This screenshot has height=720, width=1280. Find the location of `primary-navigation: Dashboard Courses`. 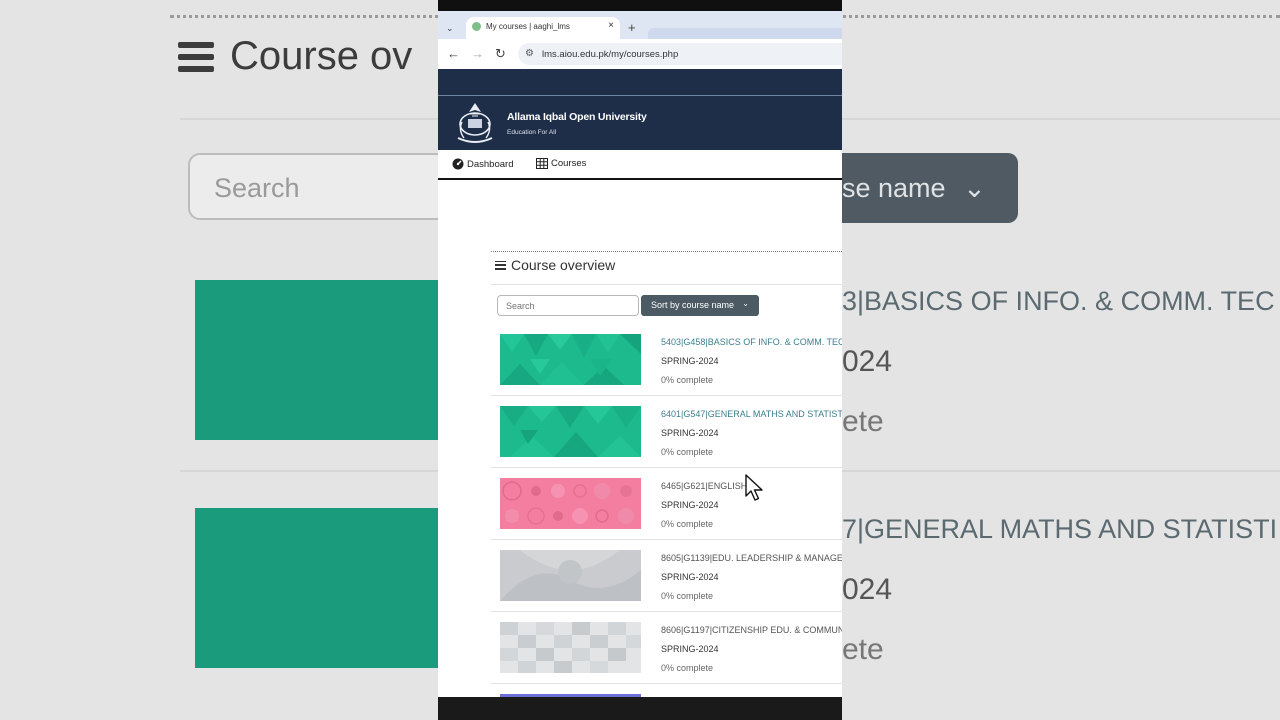

primary-navigation: Dashboard Courses is located at coordinates (640, 165).